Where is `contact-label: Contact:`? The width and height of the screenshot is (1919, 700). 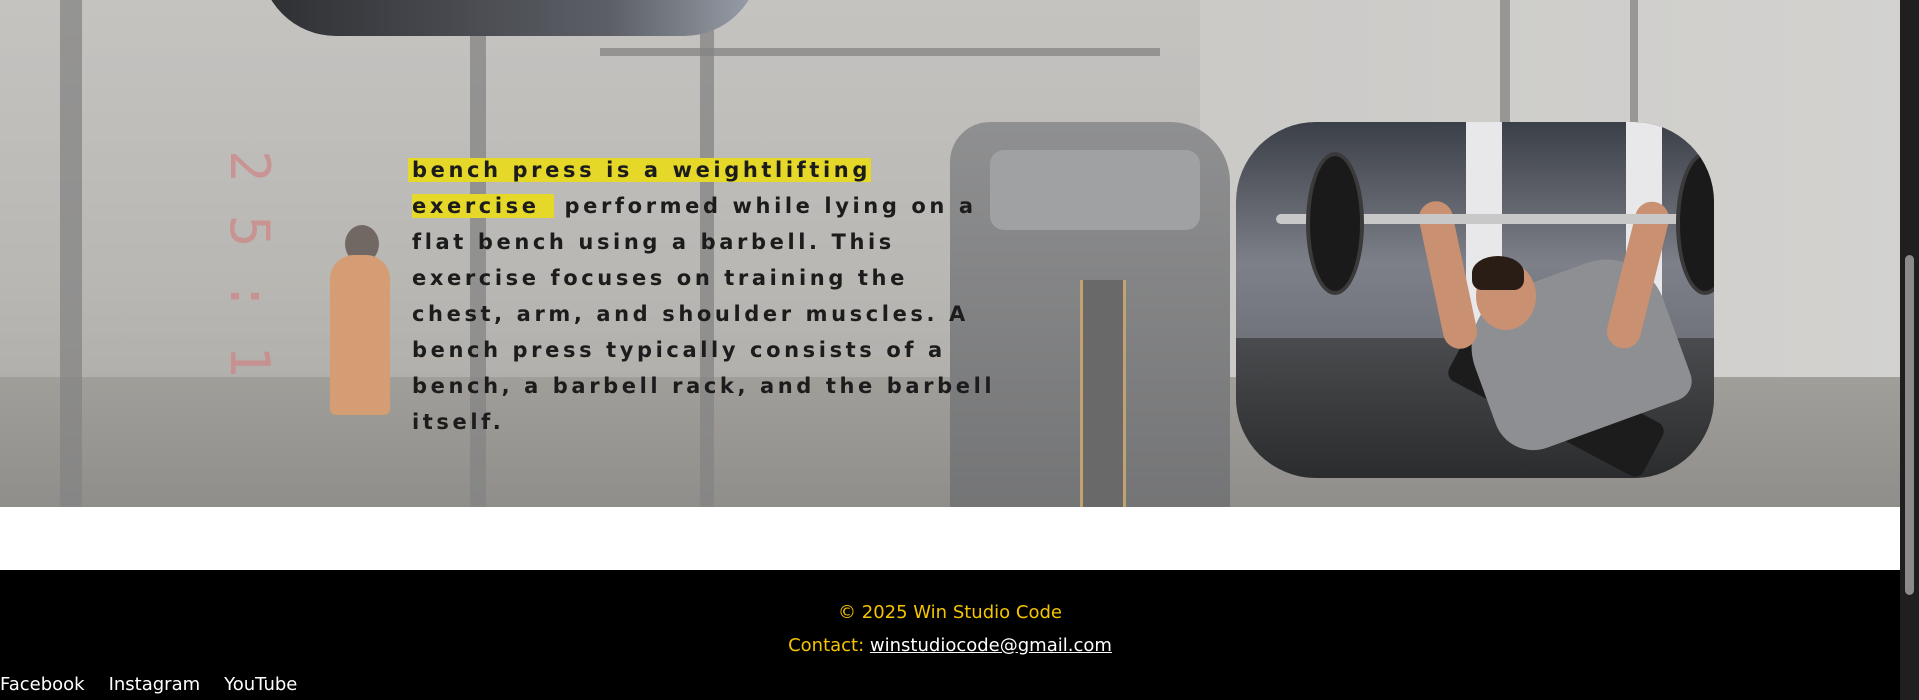 contact-label: Contact: is located at coordinates (826, 645).